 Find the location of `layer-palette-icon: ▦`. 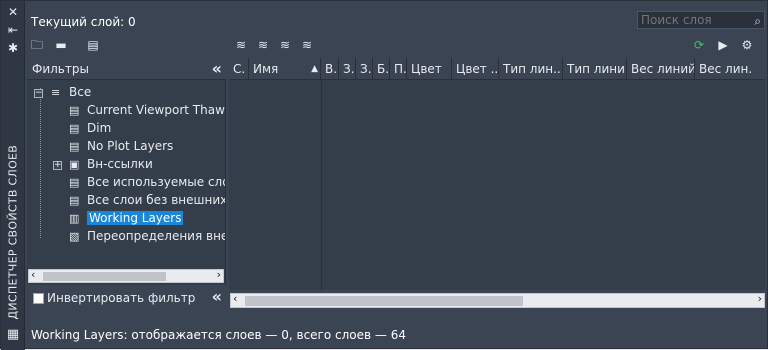

layer-palette-icon: ▦ is located at coordinates (13, 334).